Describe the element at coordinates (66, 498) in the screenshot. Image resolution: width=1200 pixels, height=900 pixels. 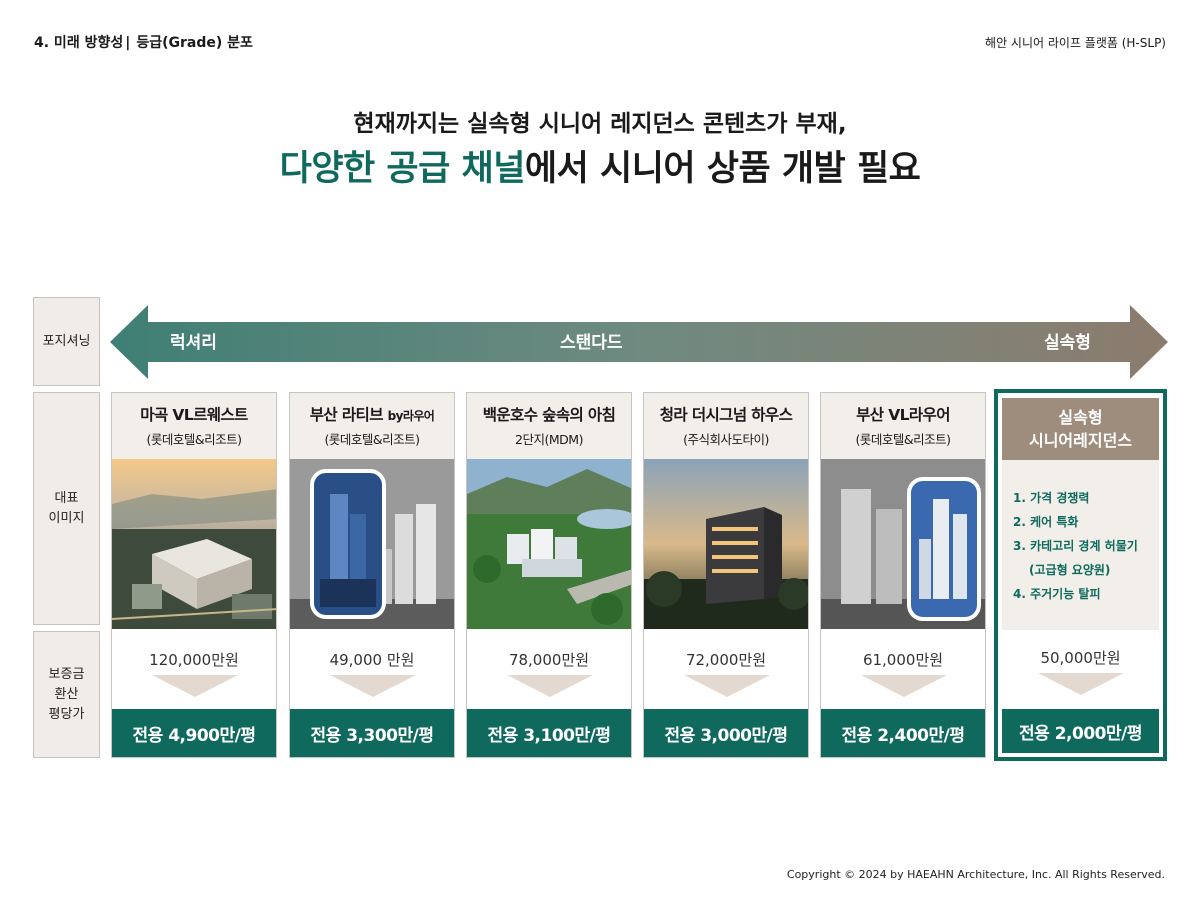
I see `row-label-image-line1: 대표` at that location.